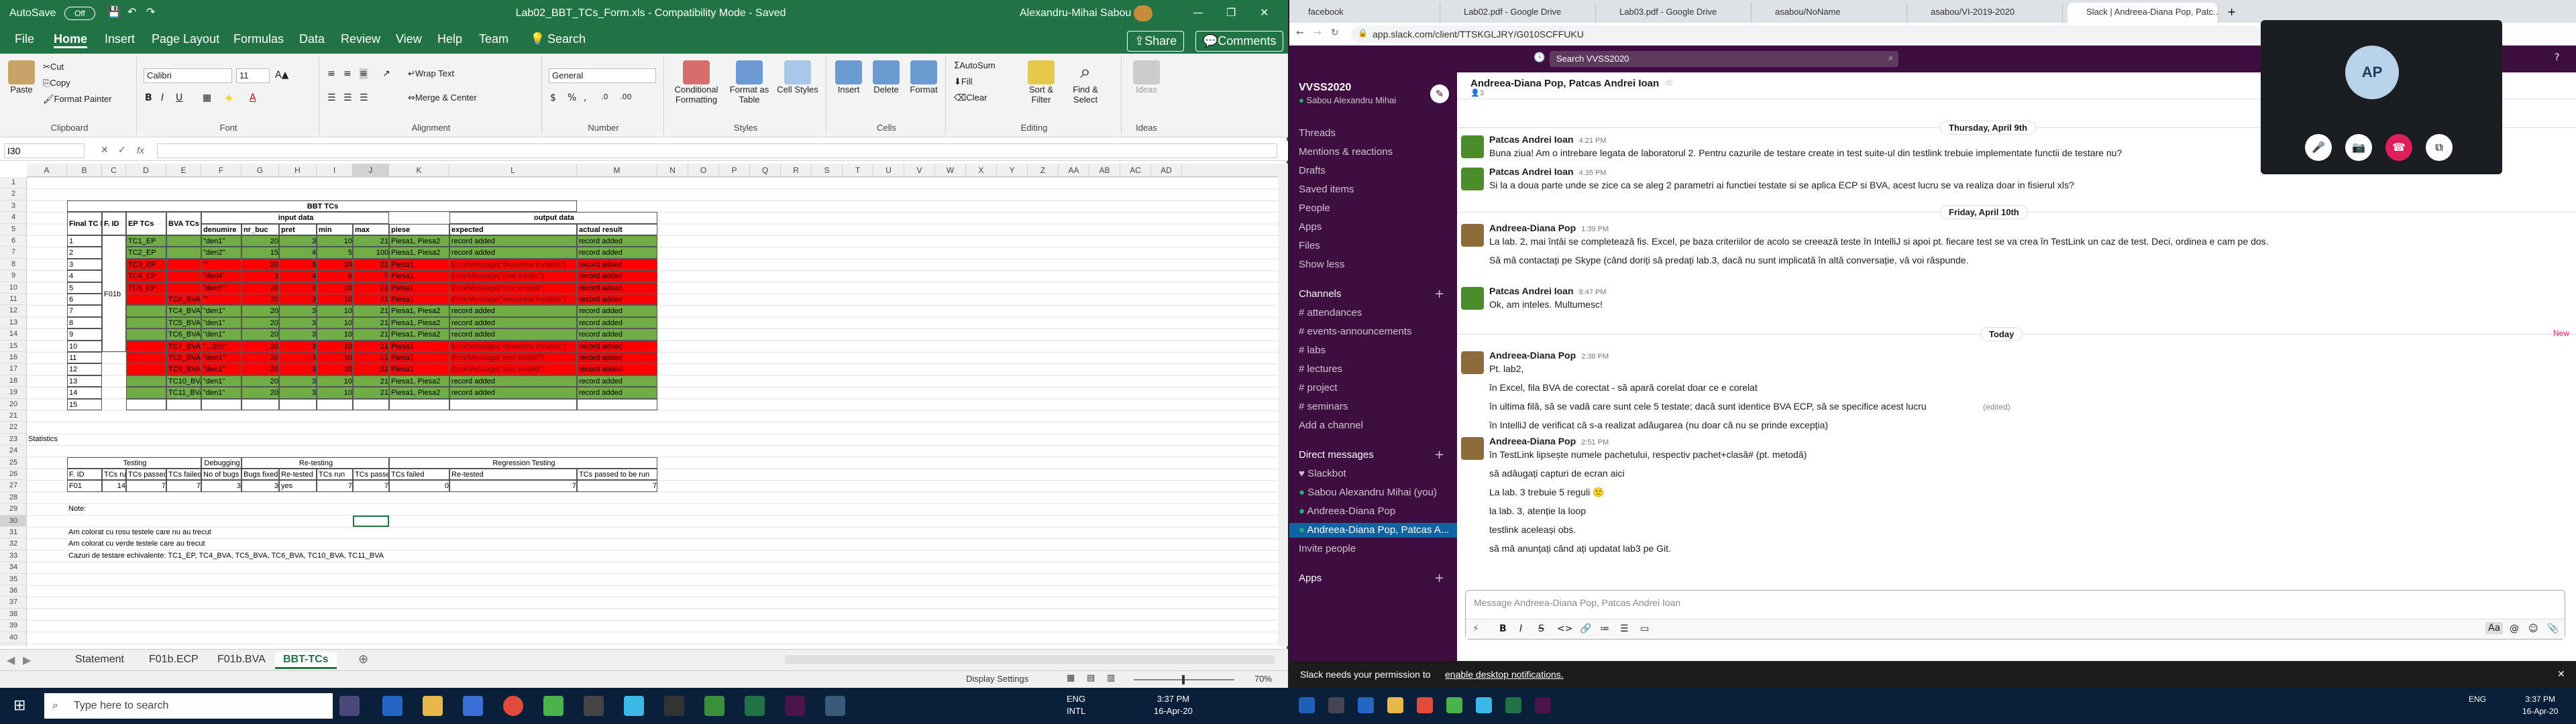 The image size is (2576, 724). What do you see at coordinates (298, 253) in the screenshot?
I see `pret-cell: 4` at bounding box center [298, 253].